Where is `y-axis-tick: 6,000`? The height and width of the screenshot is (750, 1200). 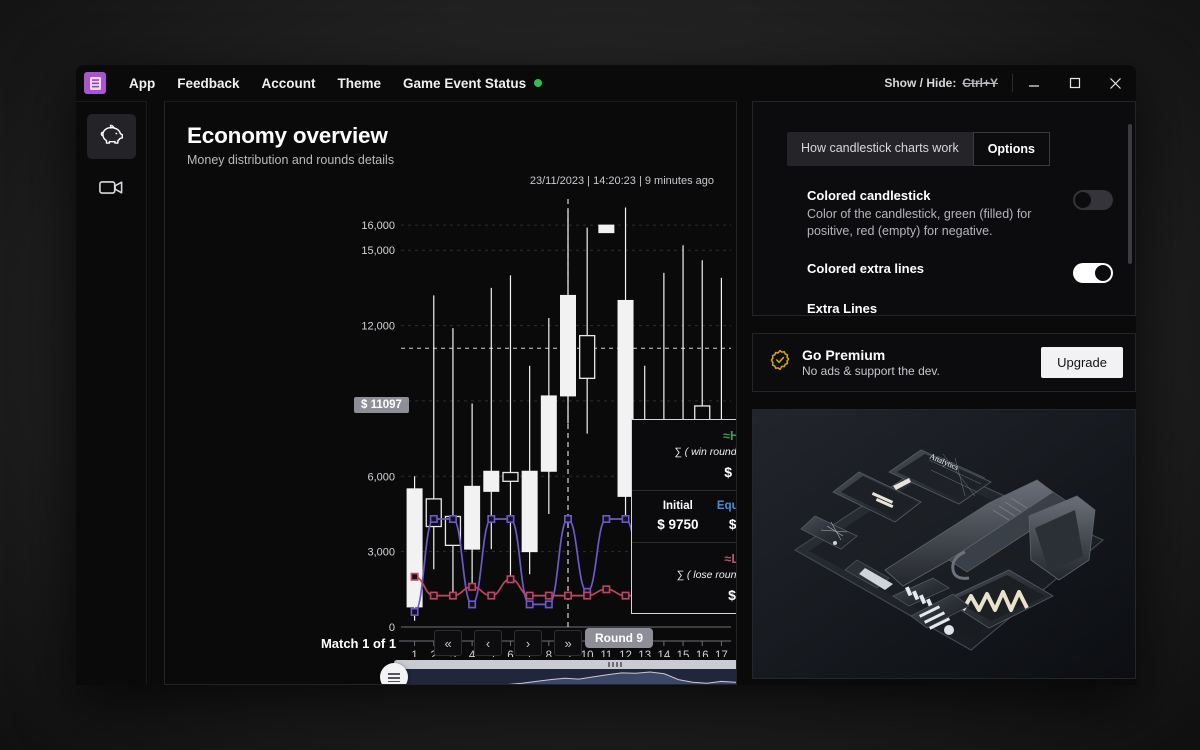 y-axis-tick: 6,000 is located at coordinates (381, 477).